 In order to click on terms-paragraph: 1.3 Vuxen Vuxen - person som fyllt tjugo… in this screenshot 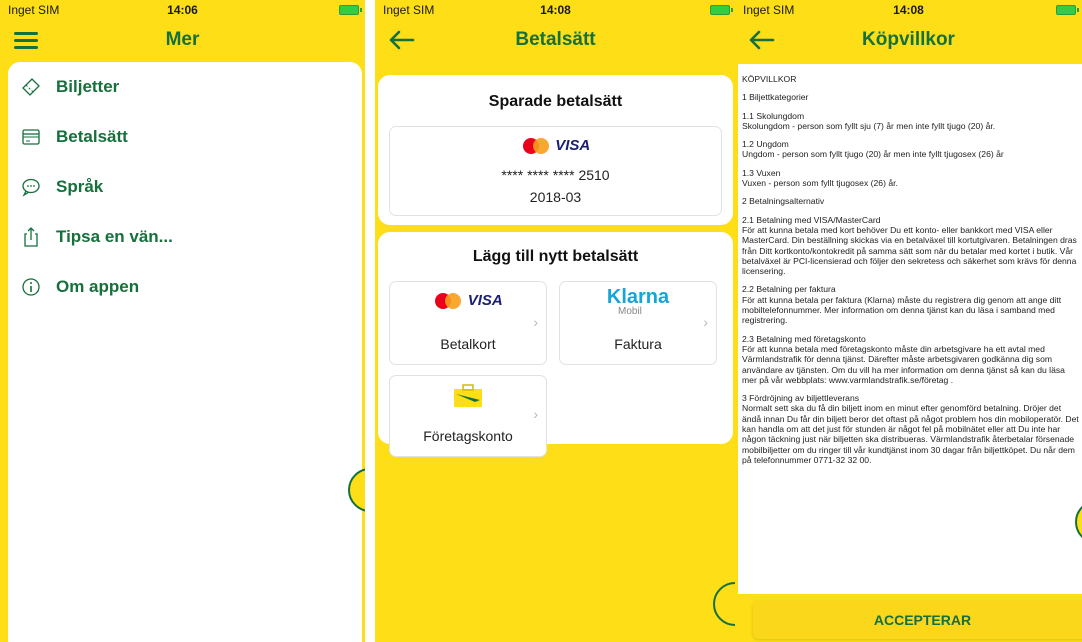, I will do `click(820, 178)`.